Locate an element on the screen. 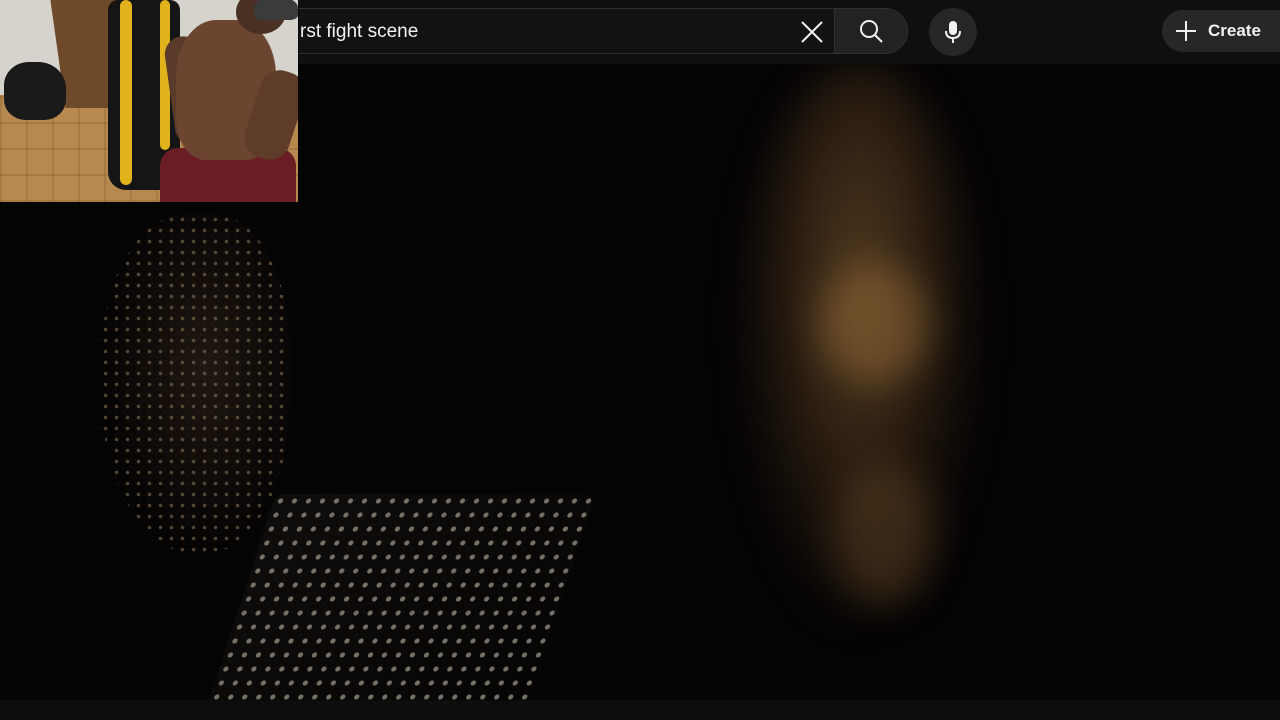 The width and height of the screenshot is (1280, 720). clear-search-button is located at coordinates (812, 32).